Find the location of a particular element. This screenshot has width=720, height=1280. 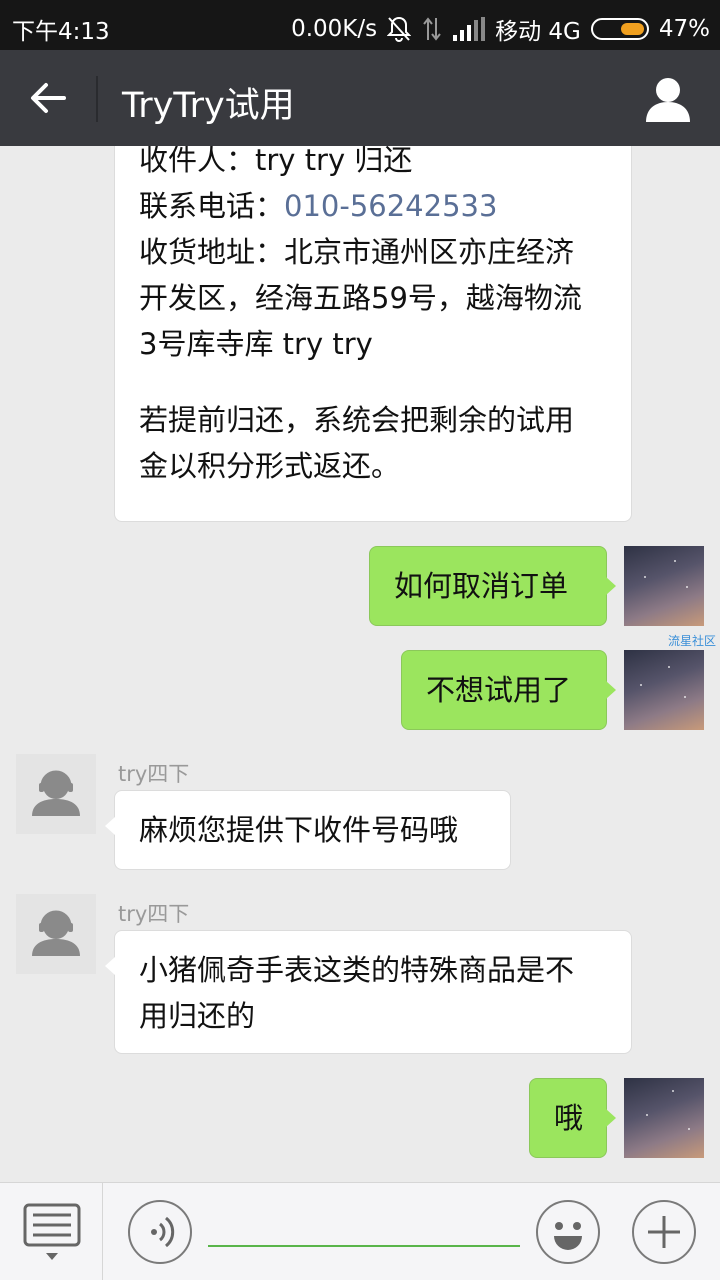

mute-bell-icon is located at coordinates (399, 29).